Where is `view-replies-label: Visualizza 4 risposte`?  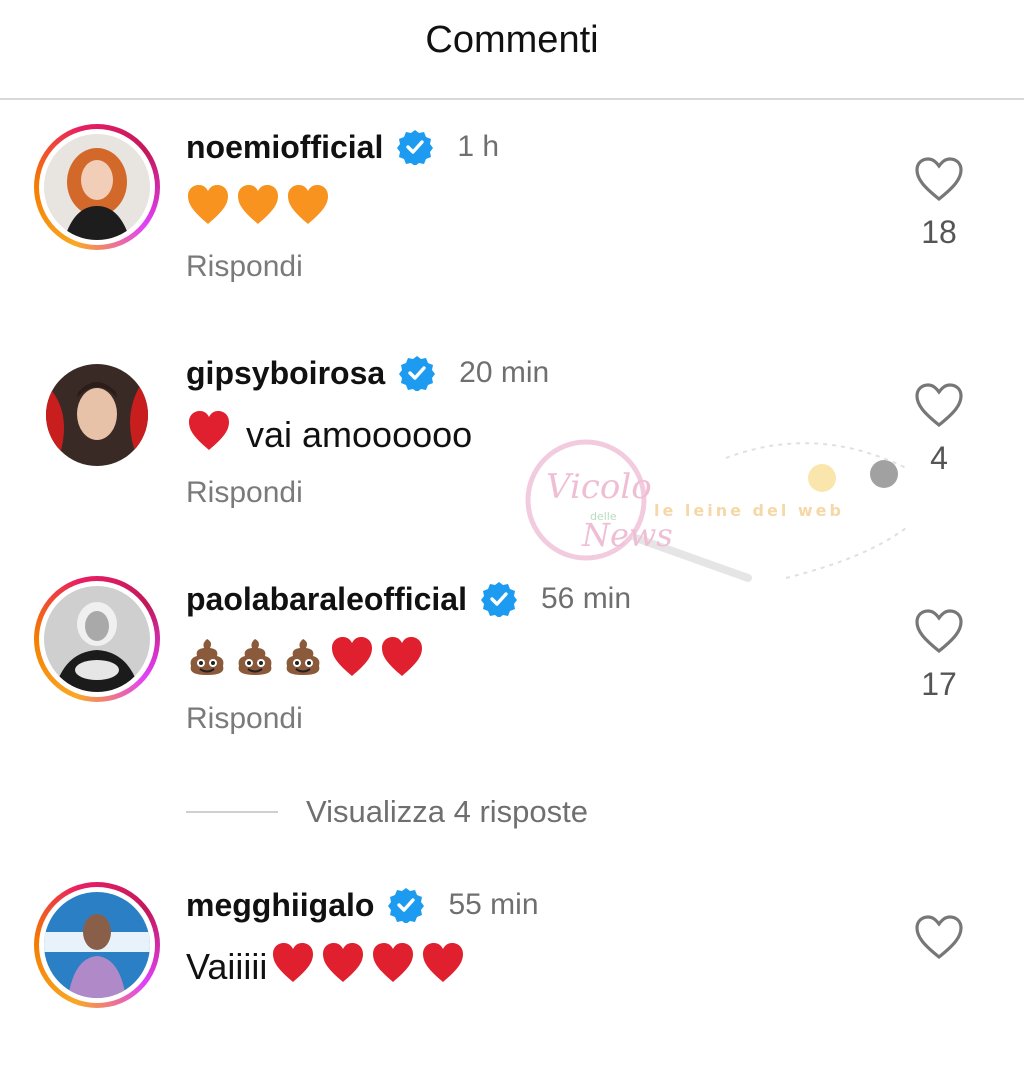 view-replies-label: Visualizza 4 risposte is located at coordinates (447, 811).